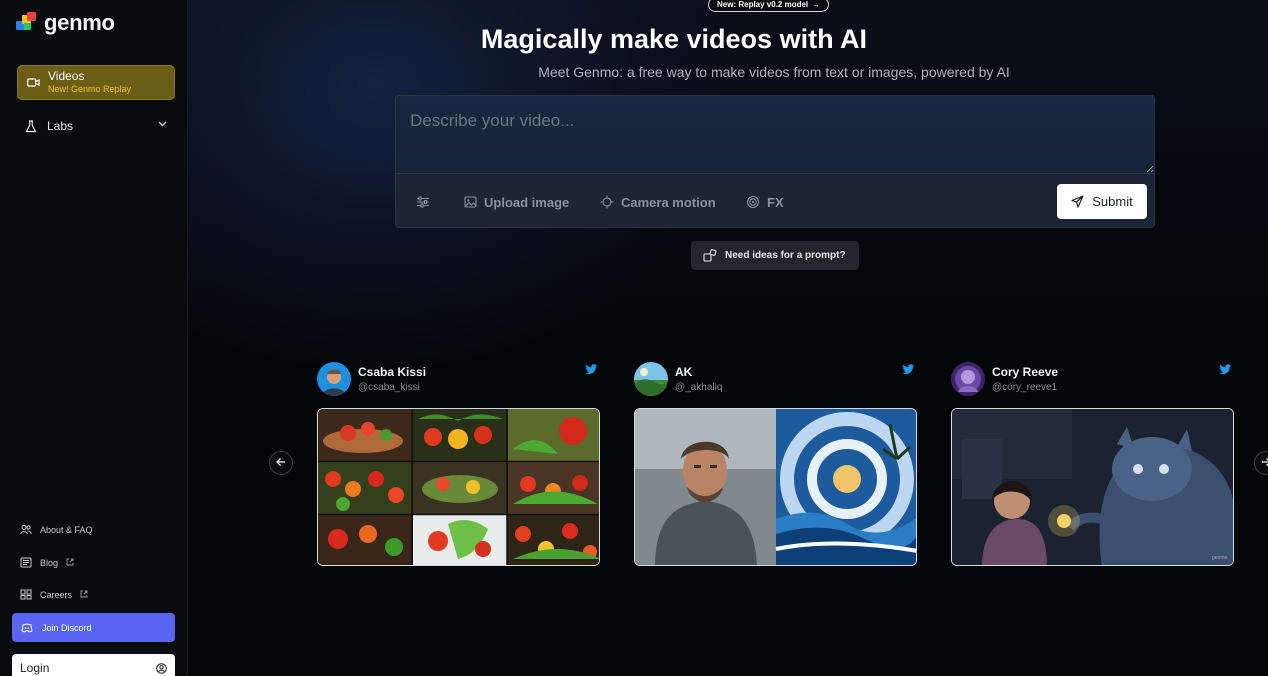 This screenshot has height=676, width=1268. Describe the element at coordinates (1264, 463) in the screenshot. I see `arrow-right-icon` at that location.